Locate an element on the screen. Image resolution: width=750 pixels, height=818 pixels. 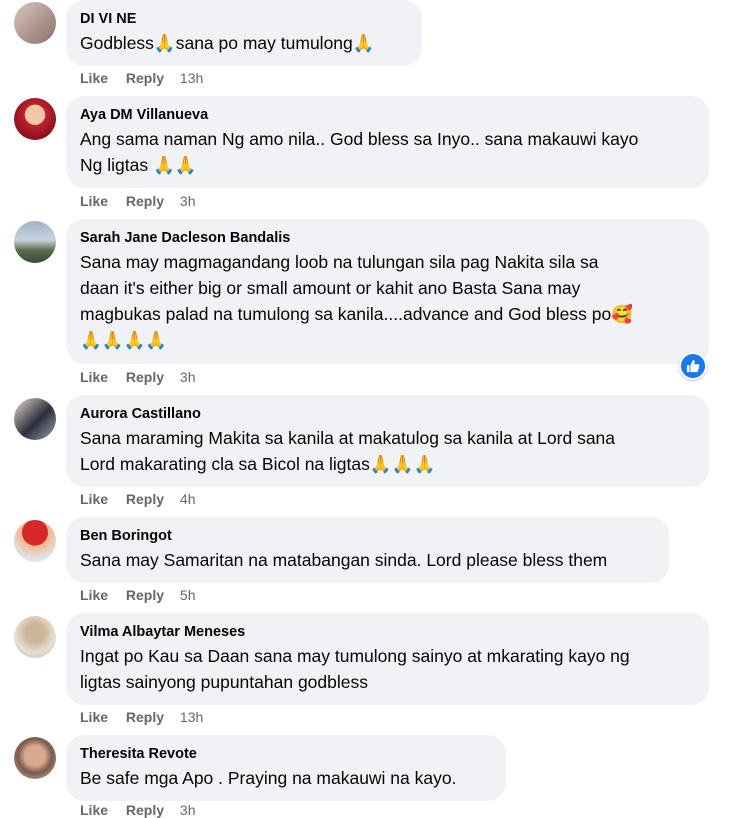
comment-author: Aurora Castillano is located at coordinates (387, 414).